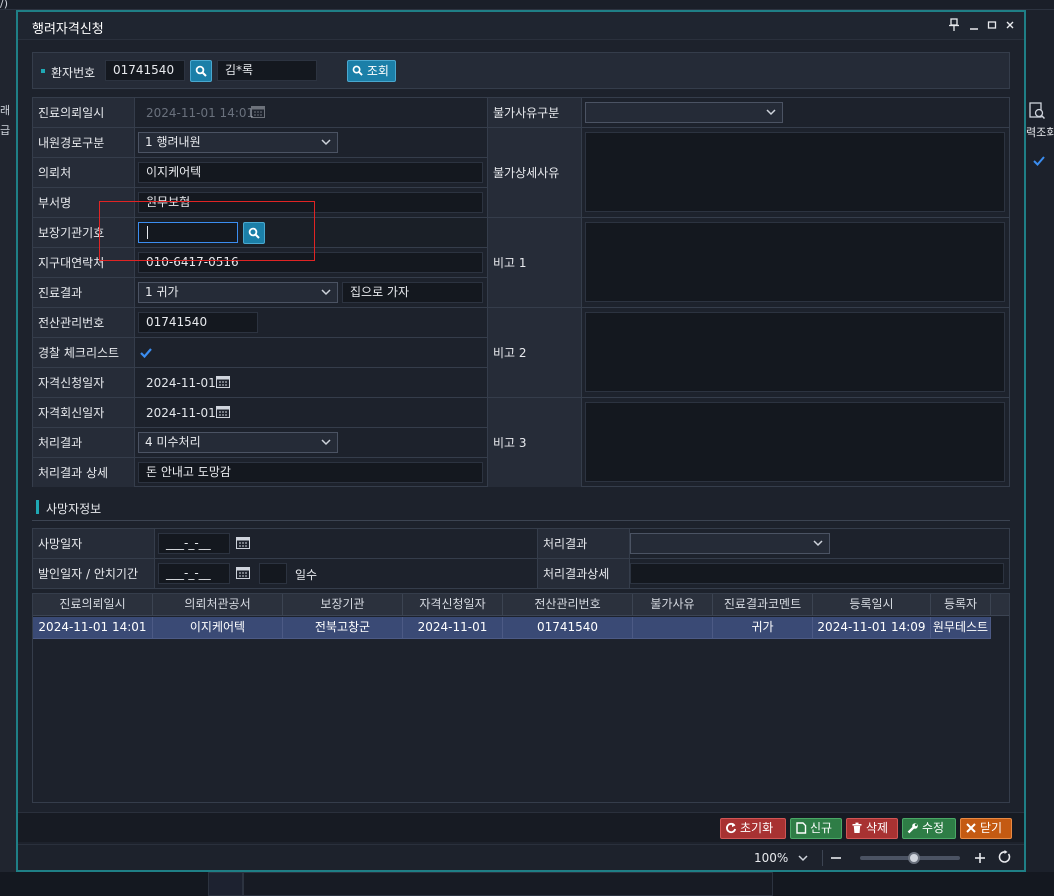 The width and height of the screenshot is (1054, 896). I want to click on patient-search-button, so click(201, 71).